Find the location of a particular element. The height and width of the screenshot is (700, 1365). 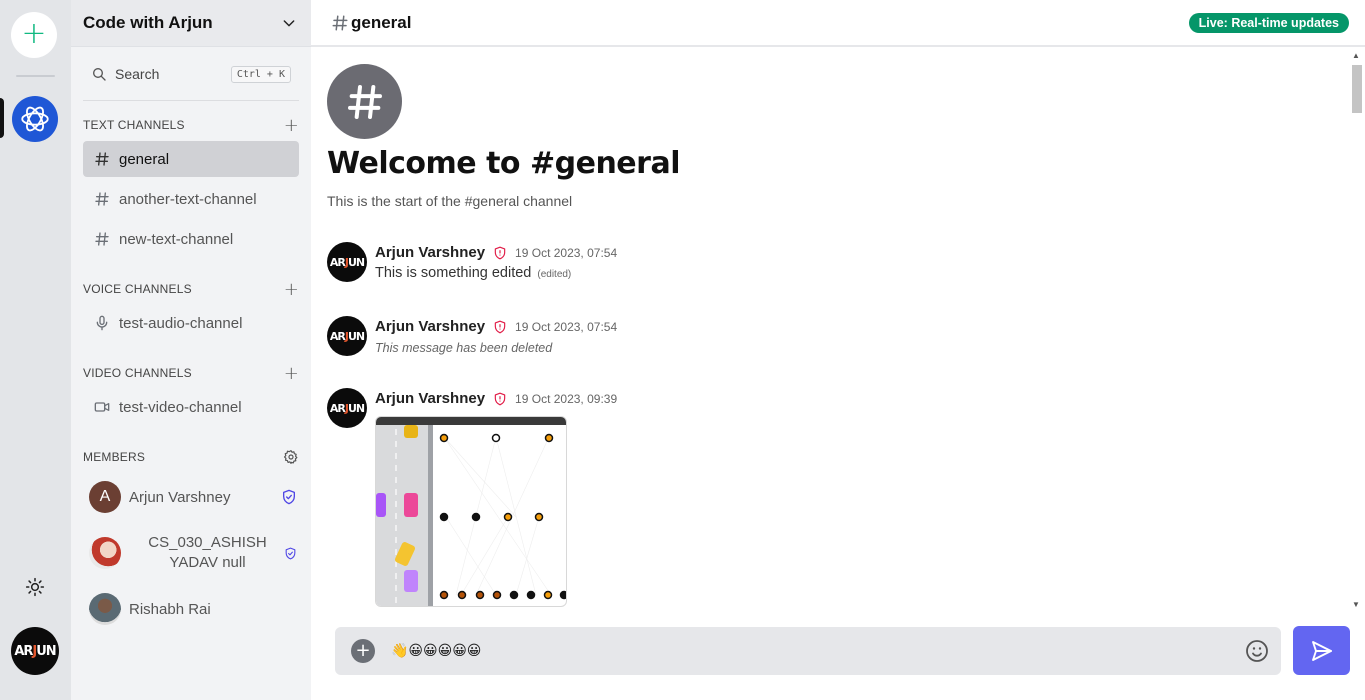

channel-title: general is located at coordinates (381, 22).